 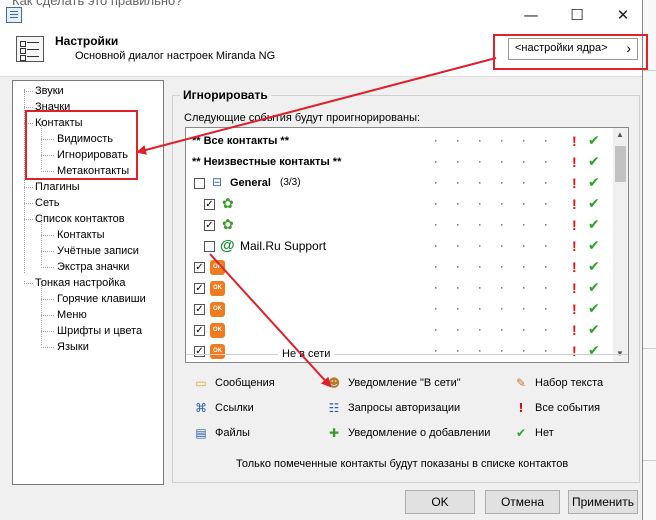 I want to click on arrow-ignore-to-online-notify, so click(x=270, y=320).